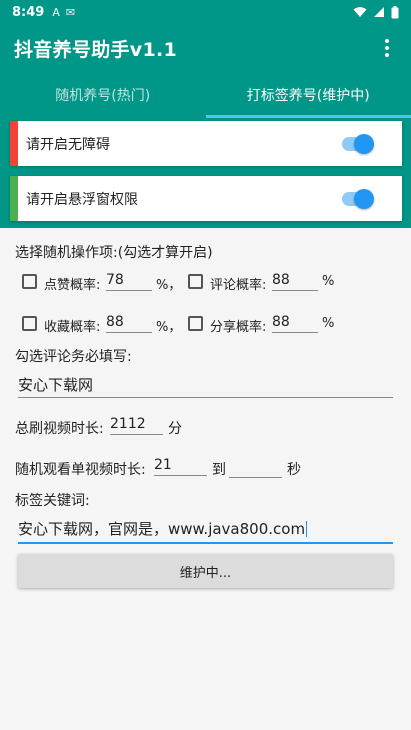 Image resolution: width=411 pixels, height=730 pixels. What do you see at coordinates (29, 281) in the screenshot?
I see `like-checkbox` at bounding box center [29, 281].